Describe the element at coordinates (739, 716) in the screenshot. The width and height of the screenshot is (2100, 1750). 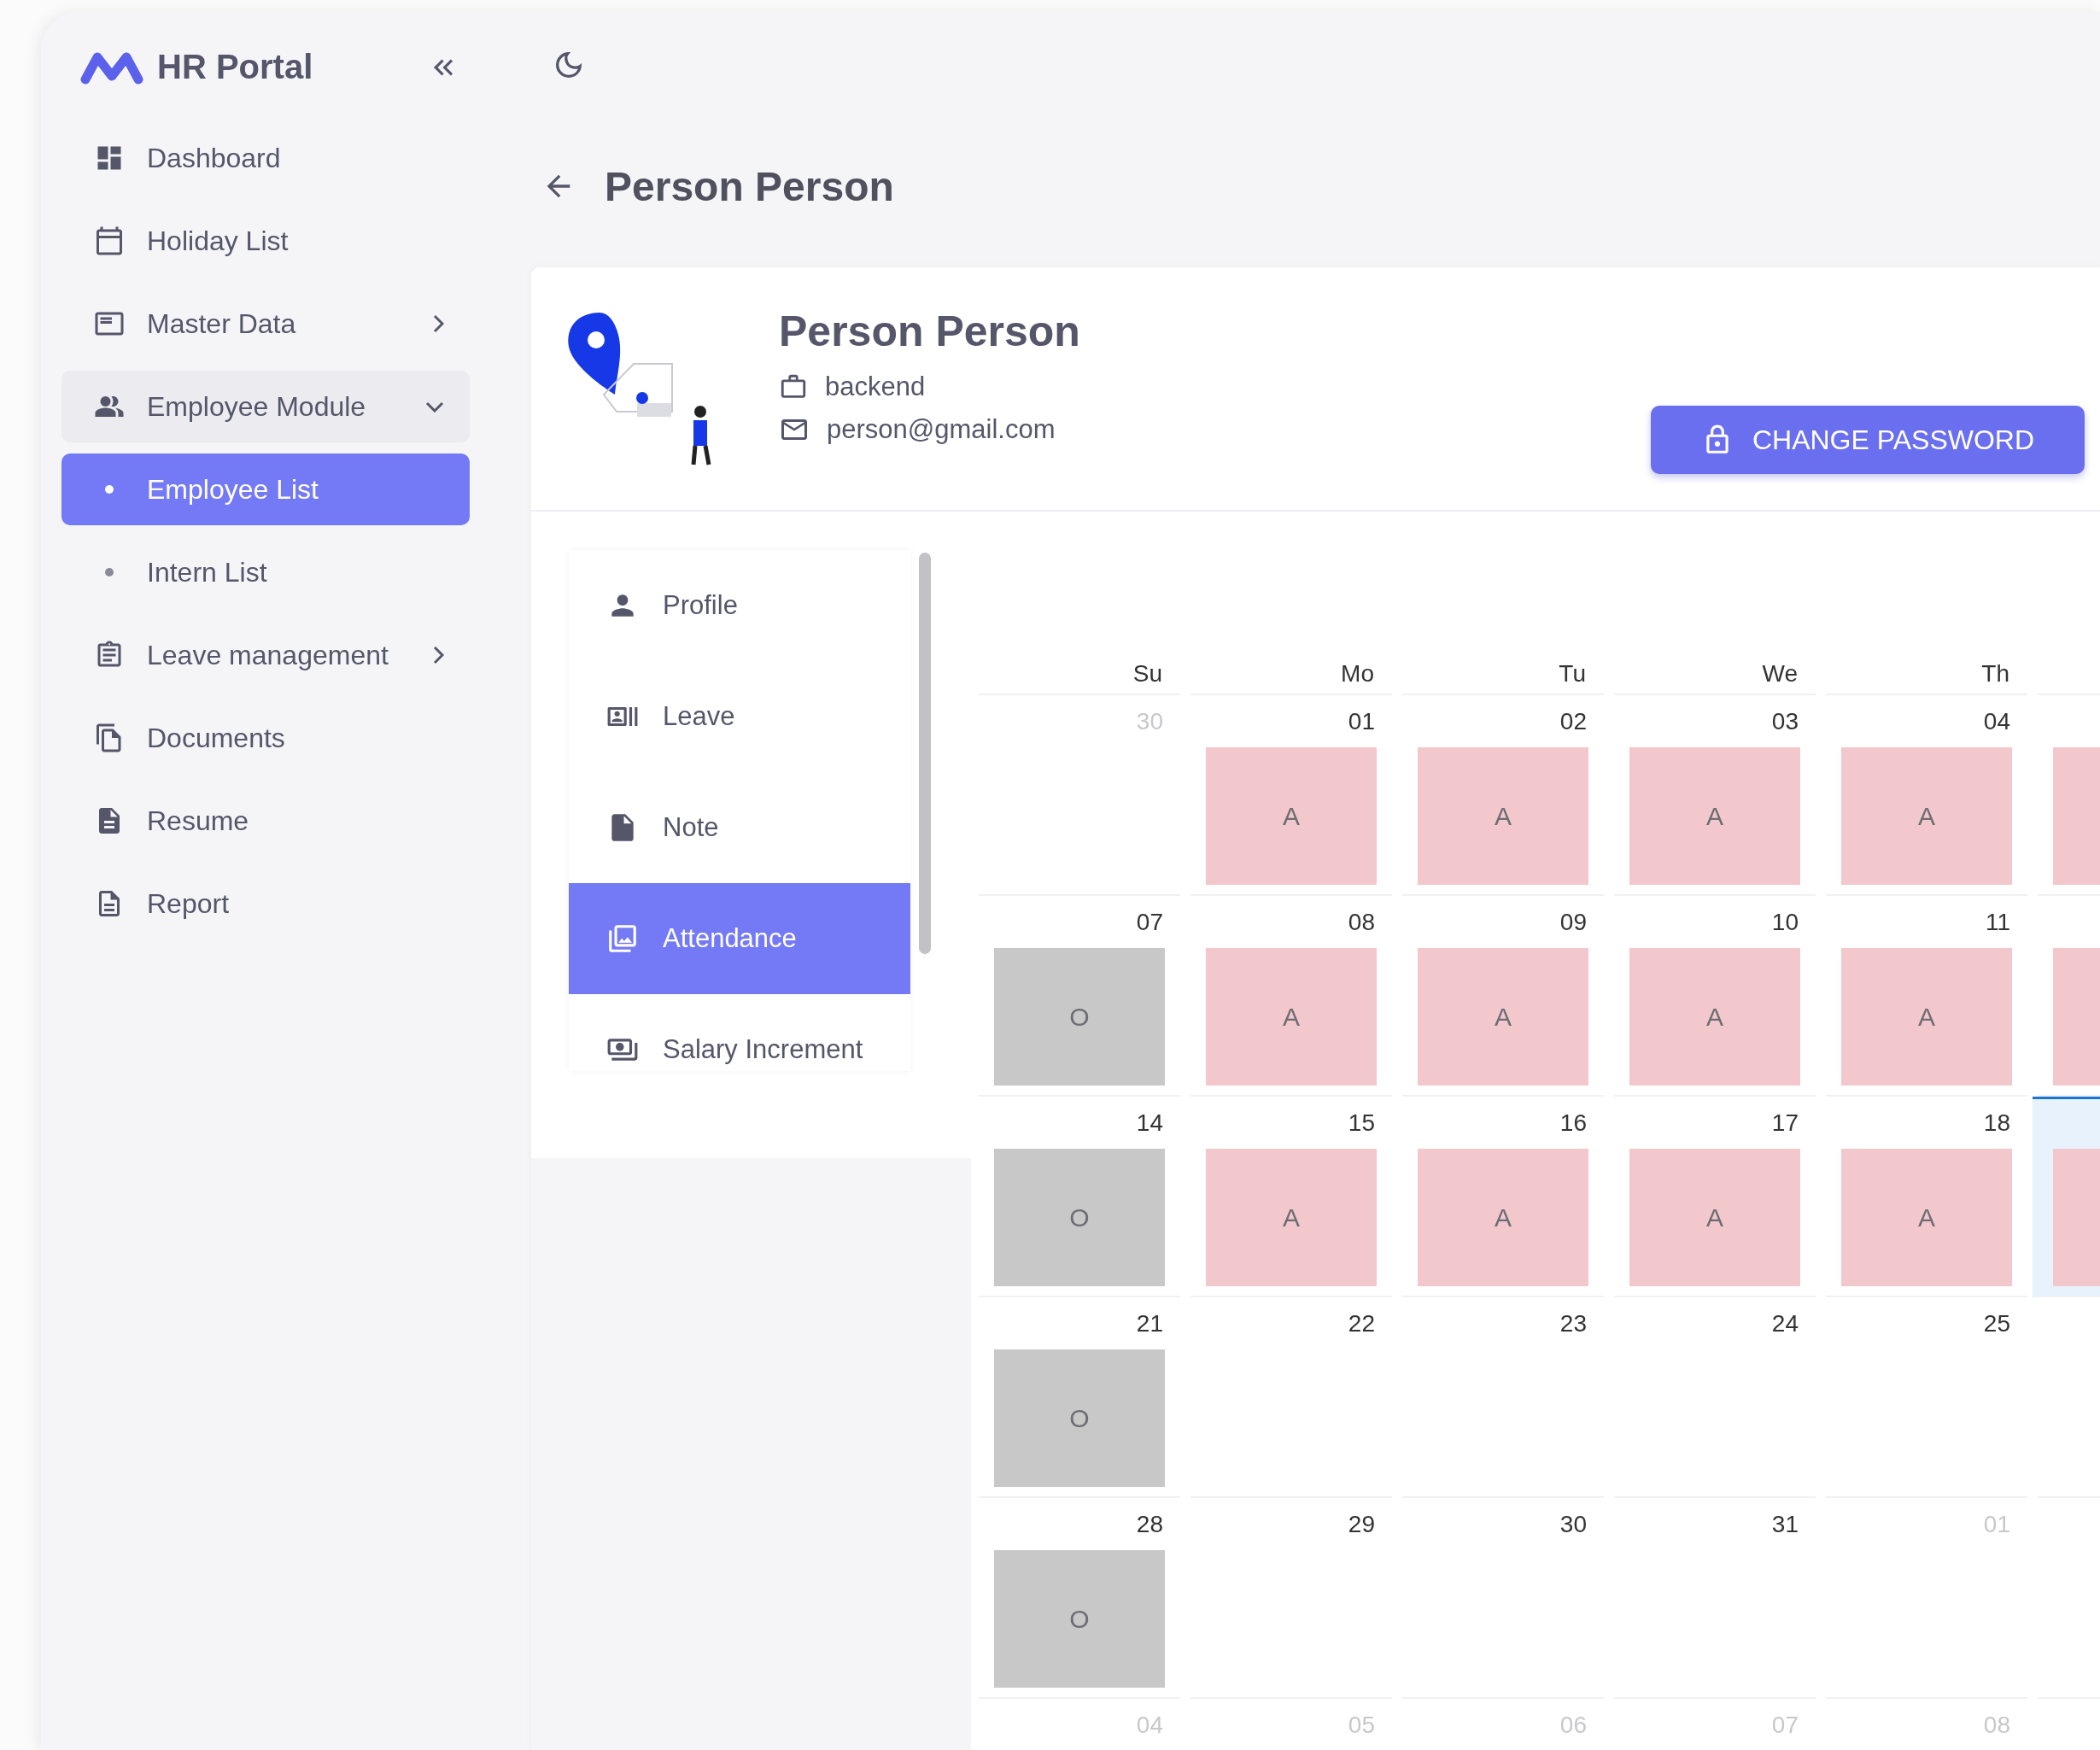
I see `profile-tab: Leave` at that location.